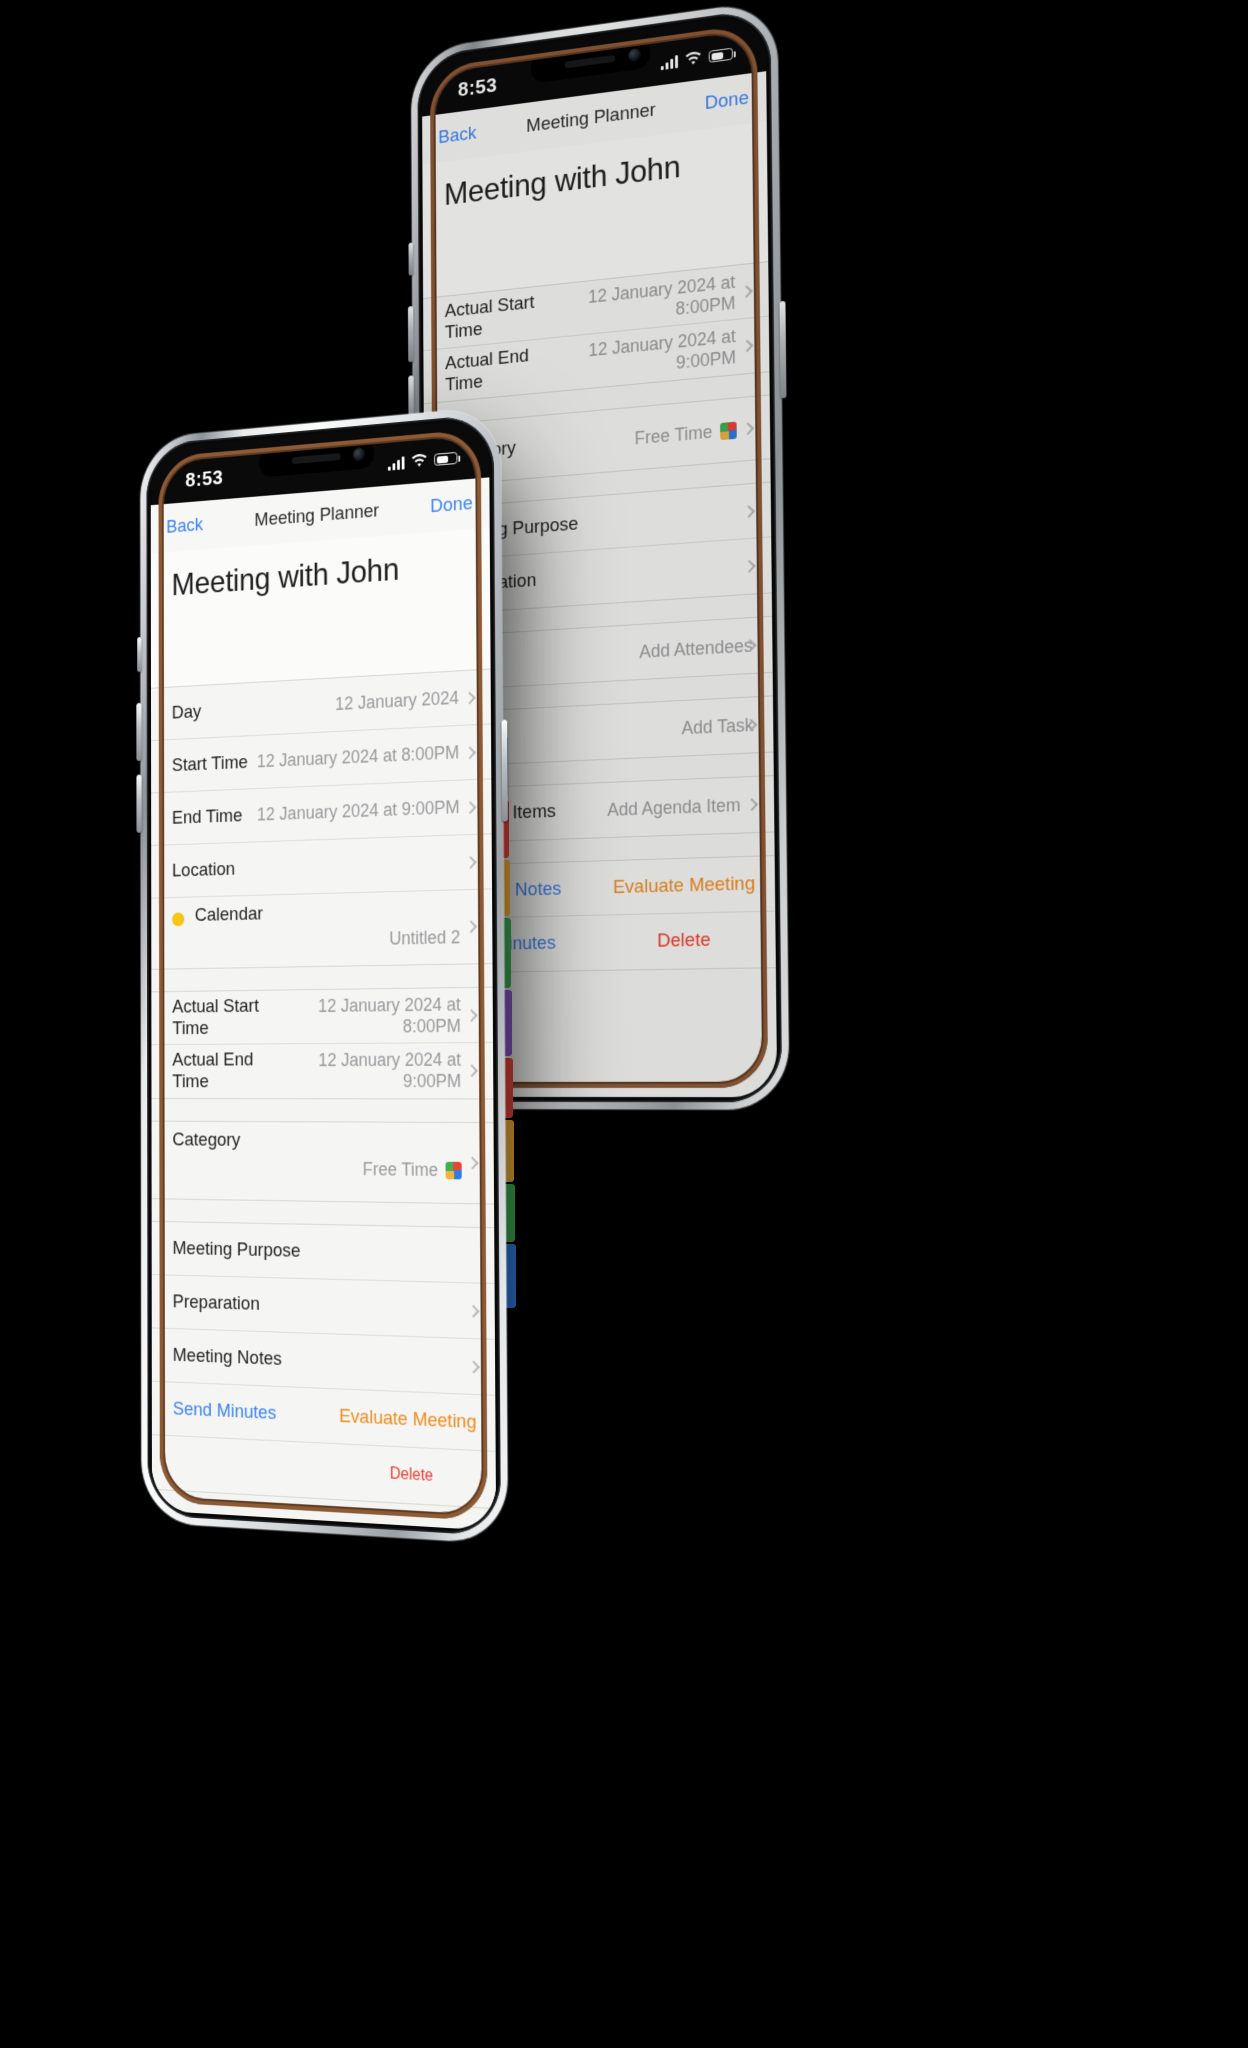 The width and height of the screenshot is (1248, 2048). I want to click on home-indicator-back, so click(598, 1084).